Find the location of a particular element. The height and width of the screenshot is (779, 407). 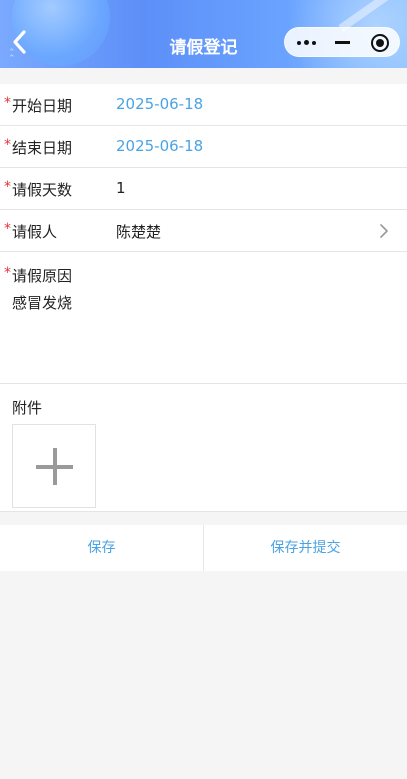

end-date-value: 2025-06-18 is located at coordinates (159, 146).